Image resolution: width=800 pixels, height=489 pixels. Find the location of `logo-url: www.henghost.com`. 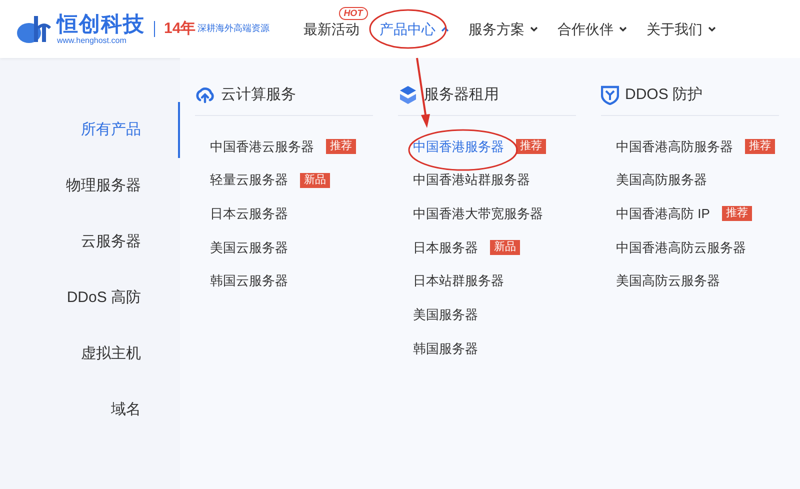

logo-url: www.henghost.com is located at coordinates (92, 40).